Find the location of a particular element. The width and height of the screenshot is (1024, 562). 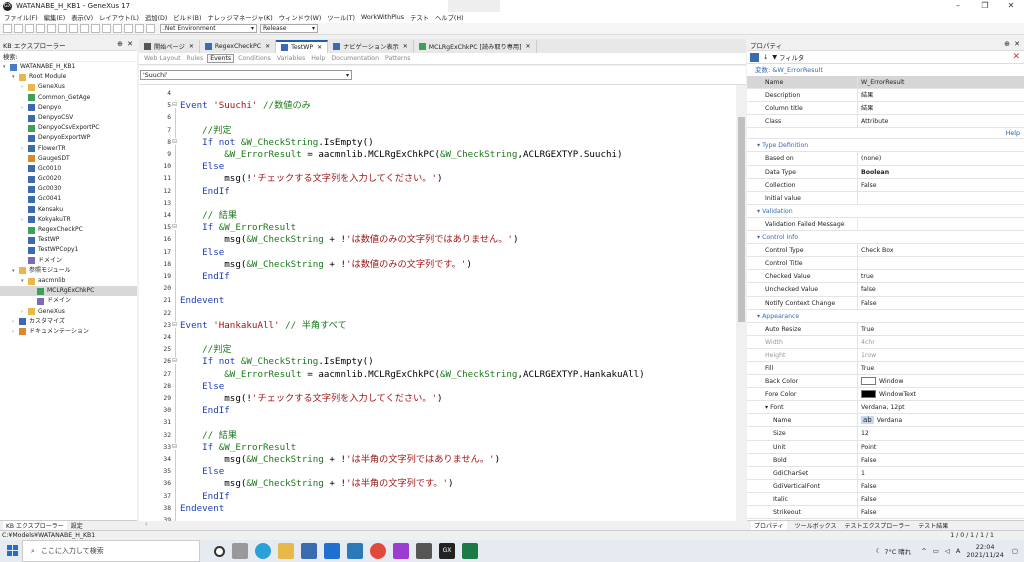

environment-select: .Net Environment is located at coordinates (208, 28).